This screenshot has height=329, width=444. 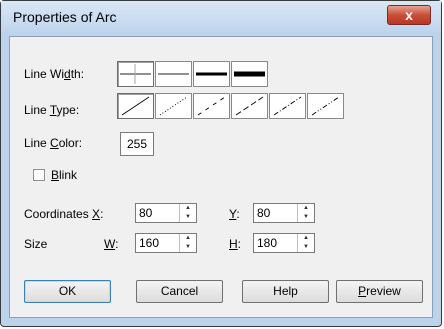 I want to click on help-button: Help, so click(x=285, y=291).